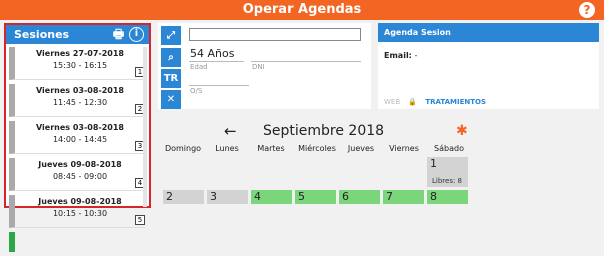 The width and height of the screenshot is (604, 256). What do you see at coordinates (404, 148) in the screenshot?
I see `day-name: Viernes` at bounding box center [404, 148].